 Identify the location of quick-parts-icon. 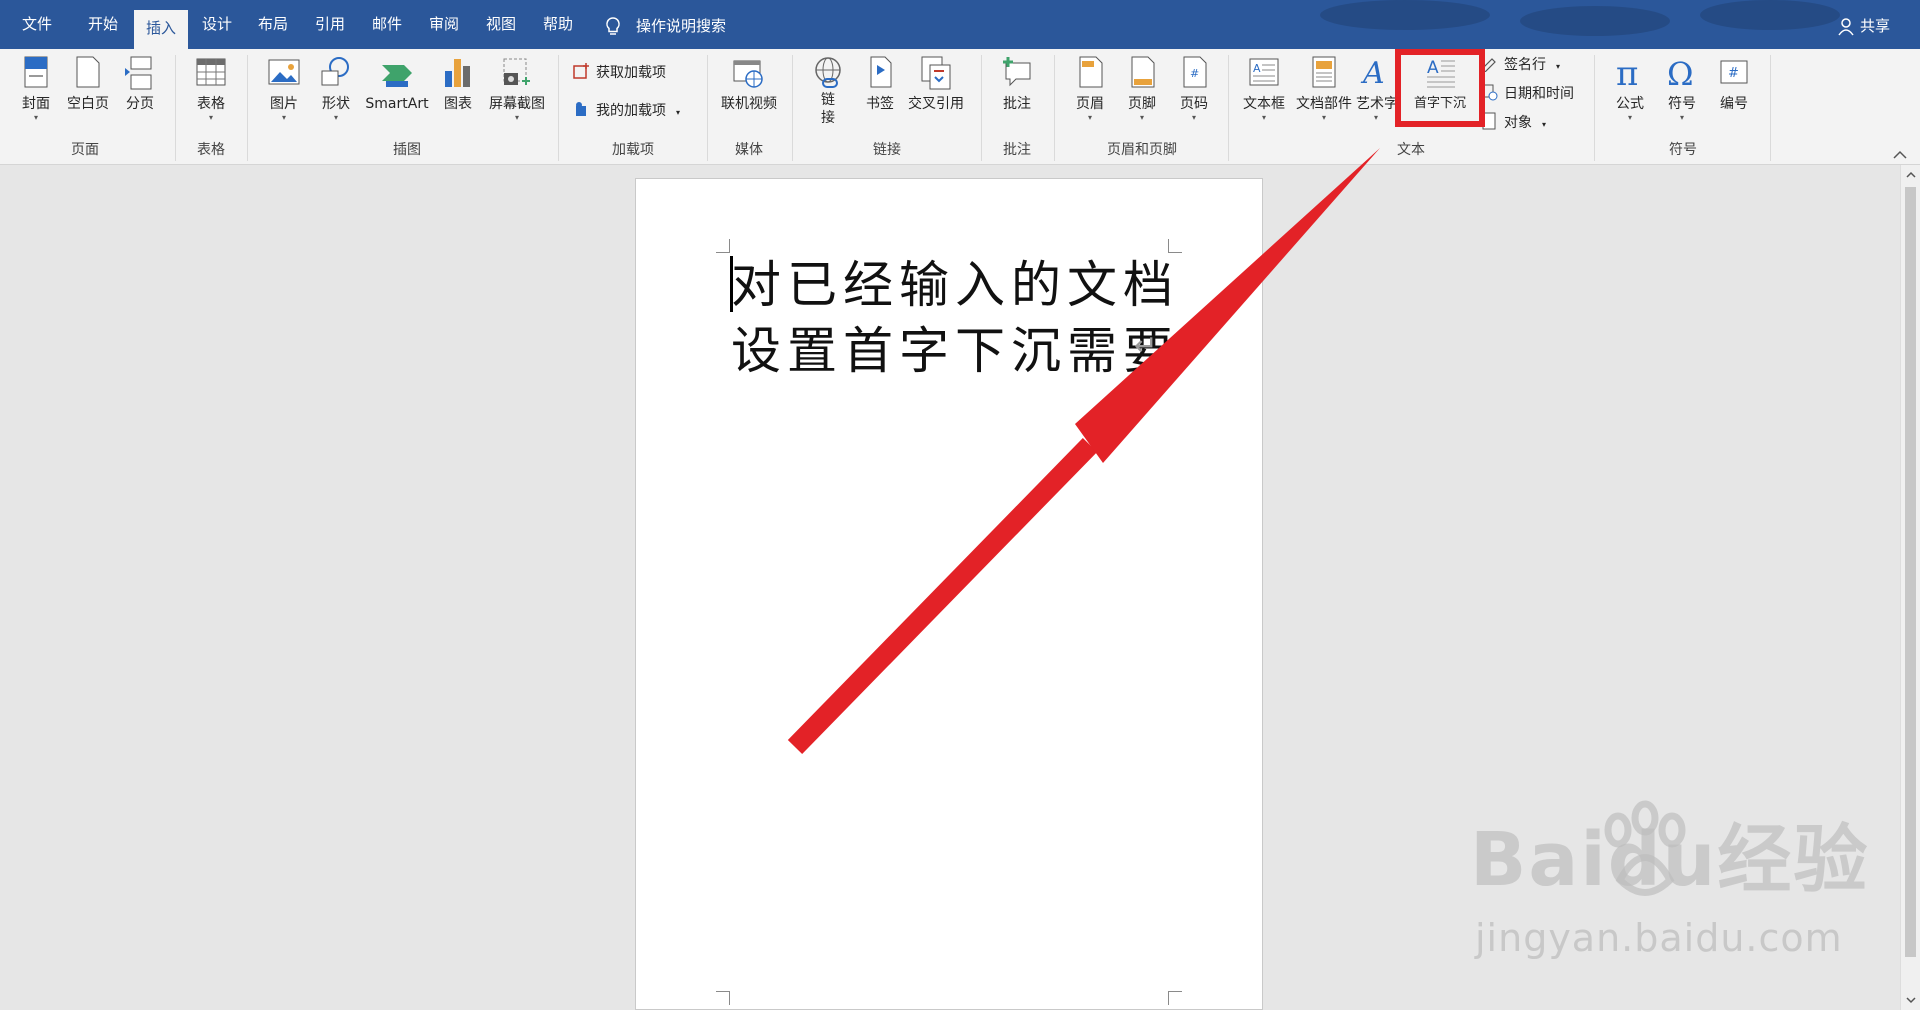
(1324, 72).